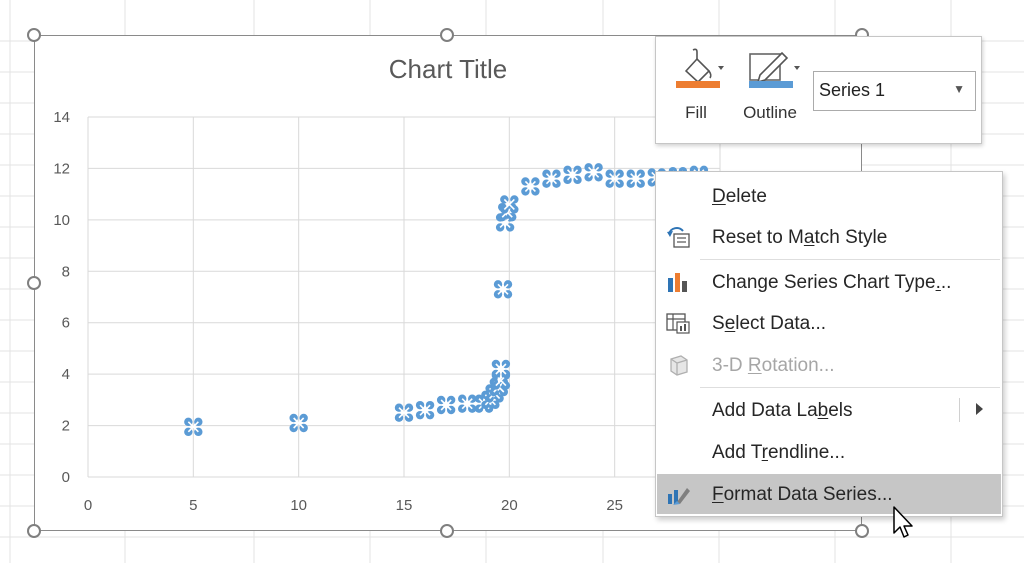  I want to click on menu-item-add-data-labels: Add Data Labels, so click(829, 410).